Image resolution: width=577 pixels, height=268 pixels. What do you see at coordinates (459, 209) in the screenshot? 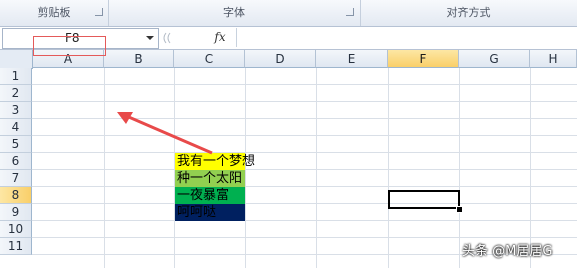
I see `fill-handle` at bounding box center [459, 209].